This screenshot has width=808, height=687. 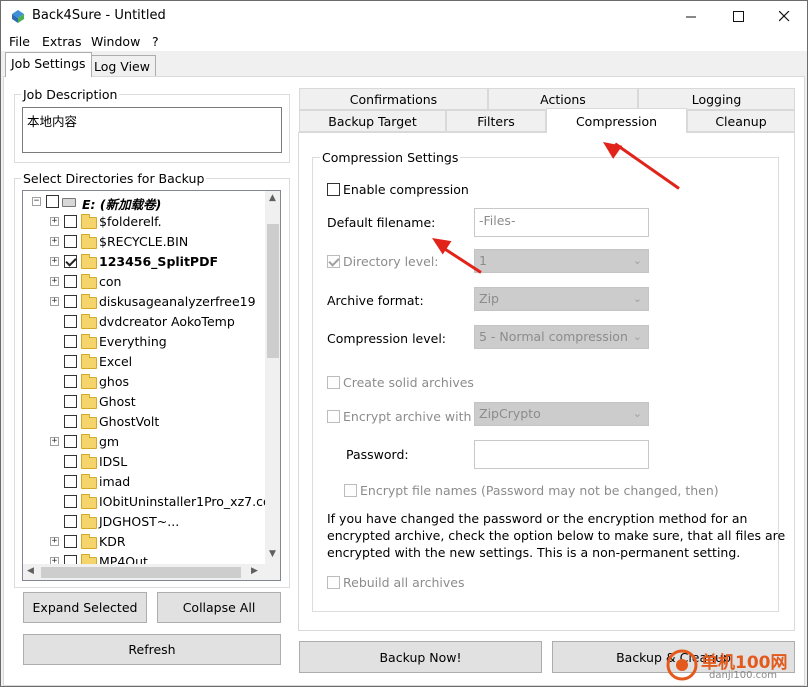 What do you see at coordinates (36, 201) in the screenshot?
I see `collapse-icon: −` at bounding box center [36, 201].